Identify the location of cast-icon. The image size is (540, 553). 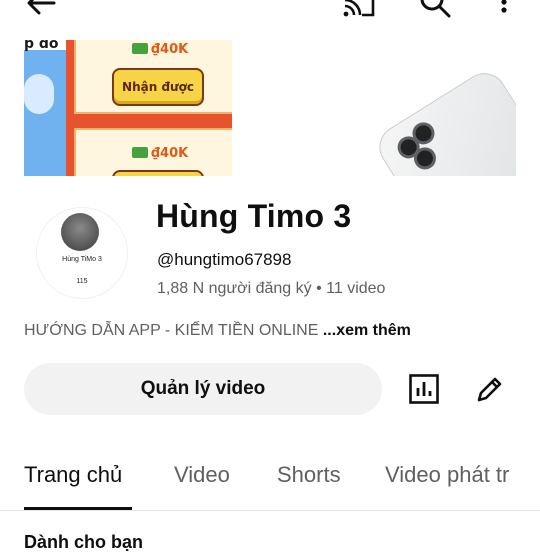
(360, 10).